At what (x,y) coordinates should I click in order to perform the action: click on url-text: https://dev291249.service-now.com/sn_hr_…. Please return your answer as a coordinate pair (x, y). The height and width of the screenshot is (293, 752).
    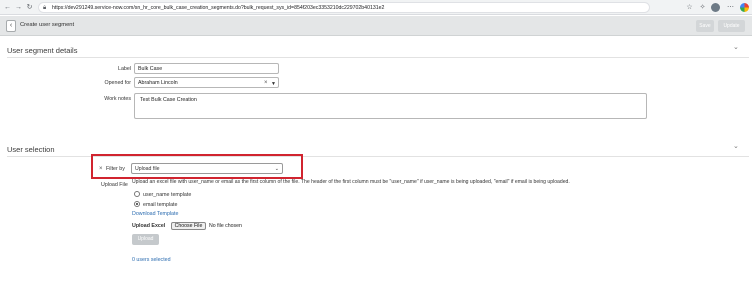
    Looking at the image, I should click on (218, 8).